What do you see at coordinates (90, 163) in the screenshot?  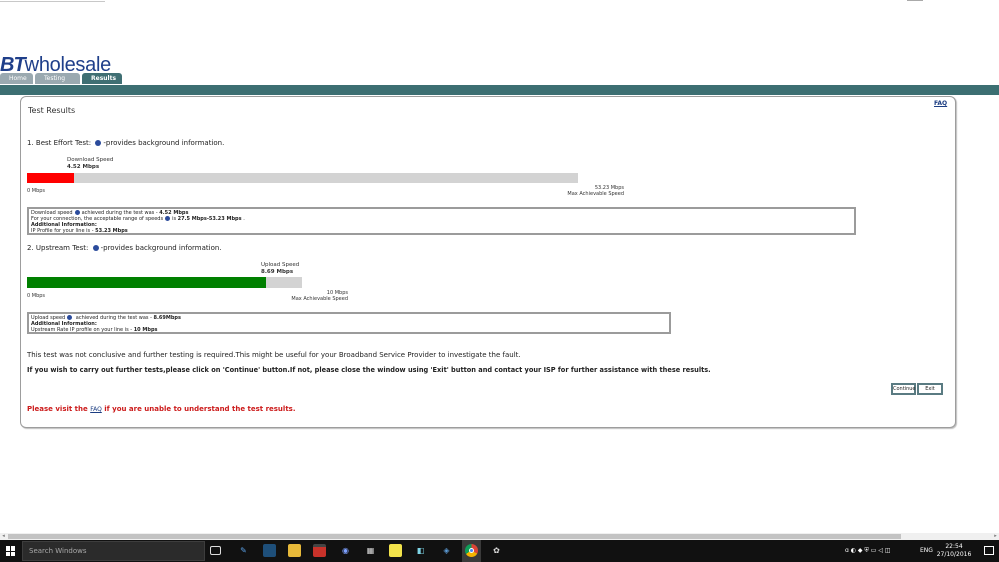 I see `download-label: Download Speed 4.52 Mbps` at bounding box center [90, 163].